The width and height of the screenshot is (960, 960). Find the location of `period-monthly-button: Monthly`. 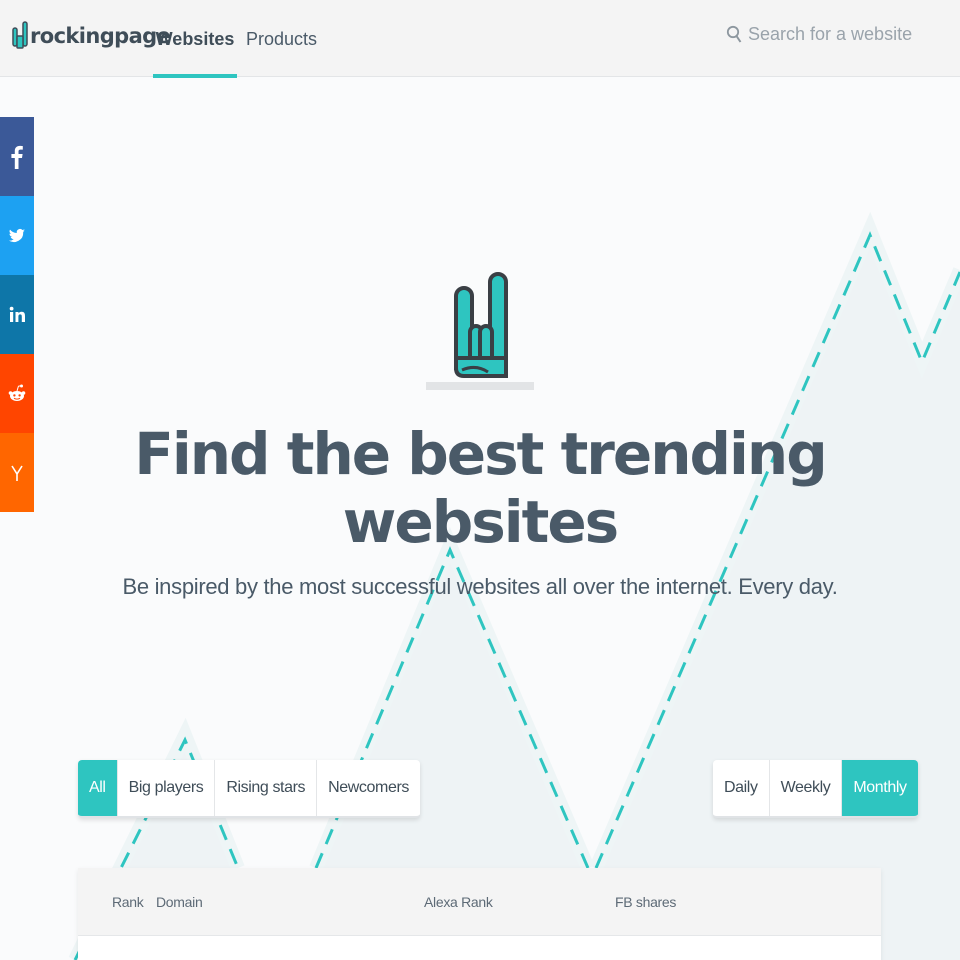

period-monthly-button: Monthly is located at coordinates (879, 788).